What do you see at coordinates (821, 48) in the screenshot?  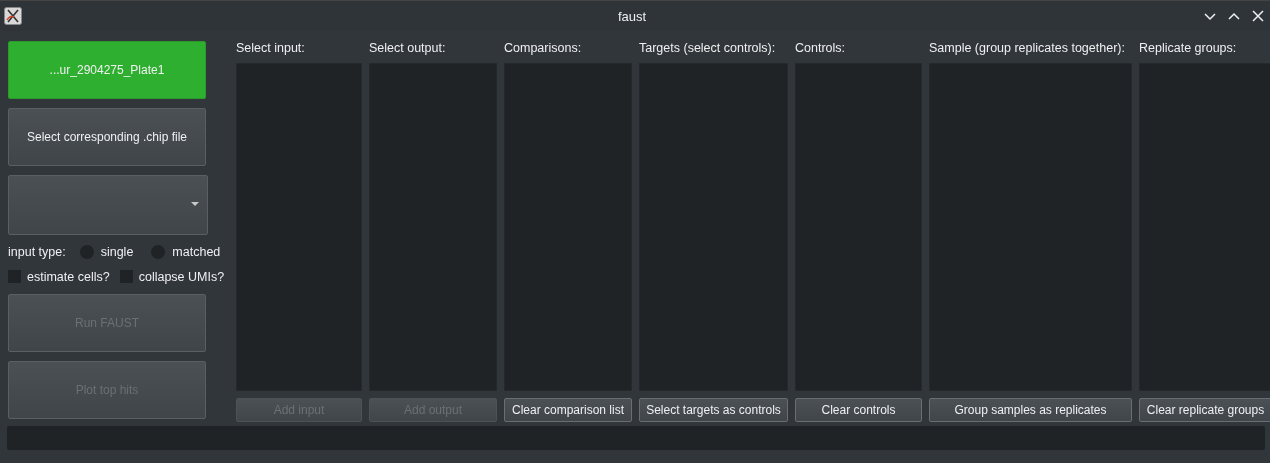 I see `column-label: Controls:` at bounding box center [821, 48].